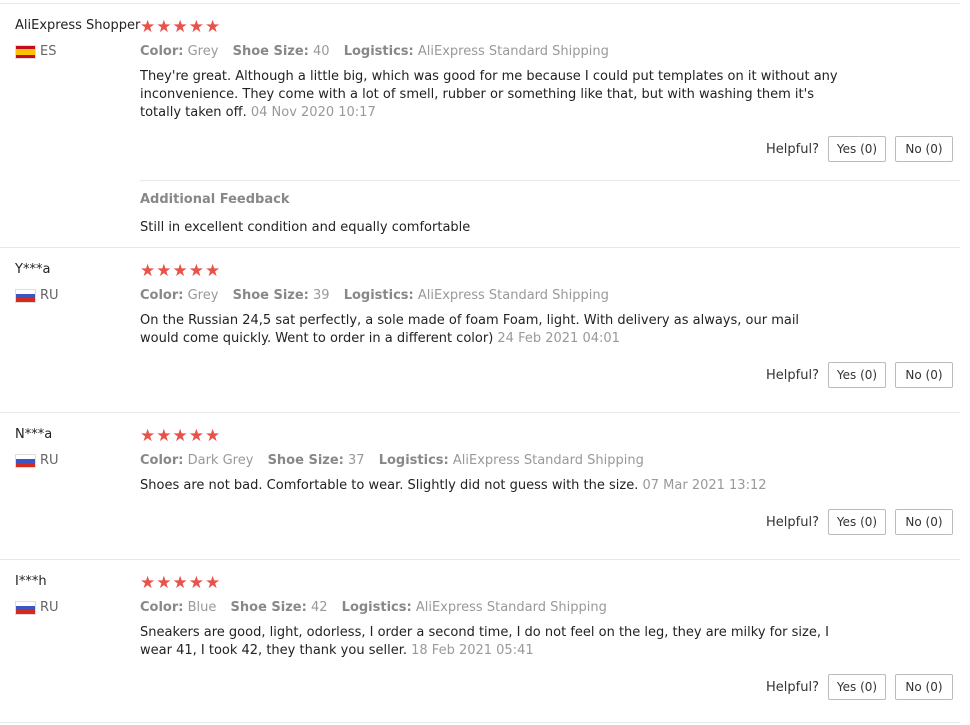 The width and height of the screenshot is (970, 725). What do you see at coordinates (78, 25) in the screenshot?
I see `reviewer-name: AliExpress Shopper` at bounding box center [78, 25].